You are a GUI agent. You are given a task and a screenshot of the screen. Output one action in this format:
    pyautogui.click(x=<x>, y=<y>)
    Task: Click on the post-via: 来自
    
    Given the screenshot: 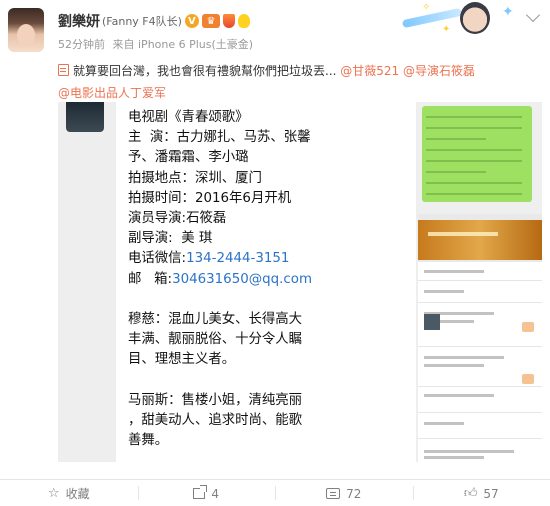 What is the action you would take?
    pyautogui.click(x=123, y=44)
    